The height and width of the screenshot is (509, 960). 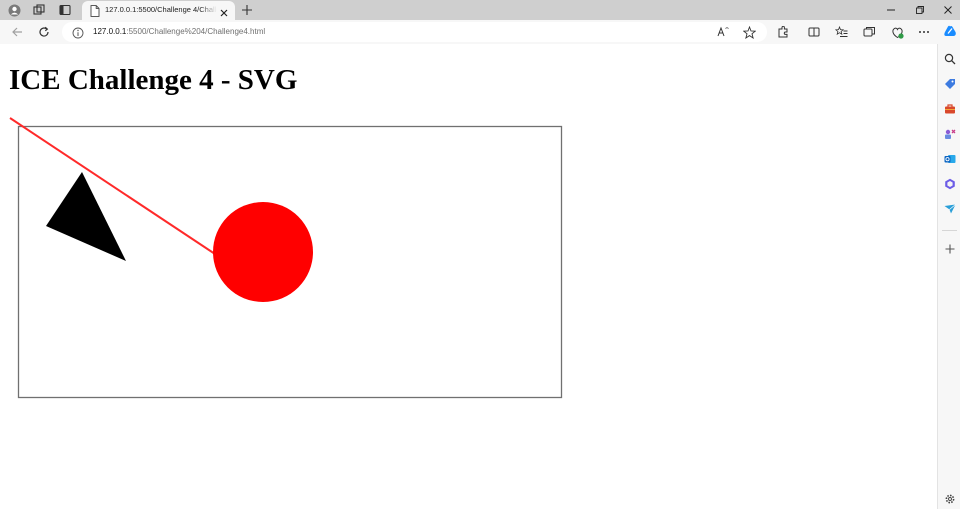 I want to click on back-icon, so click(x=17, y=32).